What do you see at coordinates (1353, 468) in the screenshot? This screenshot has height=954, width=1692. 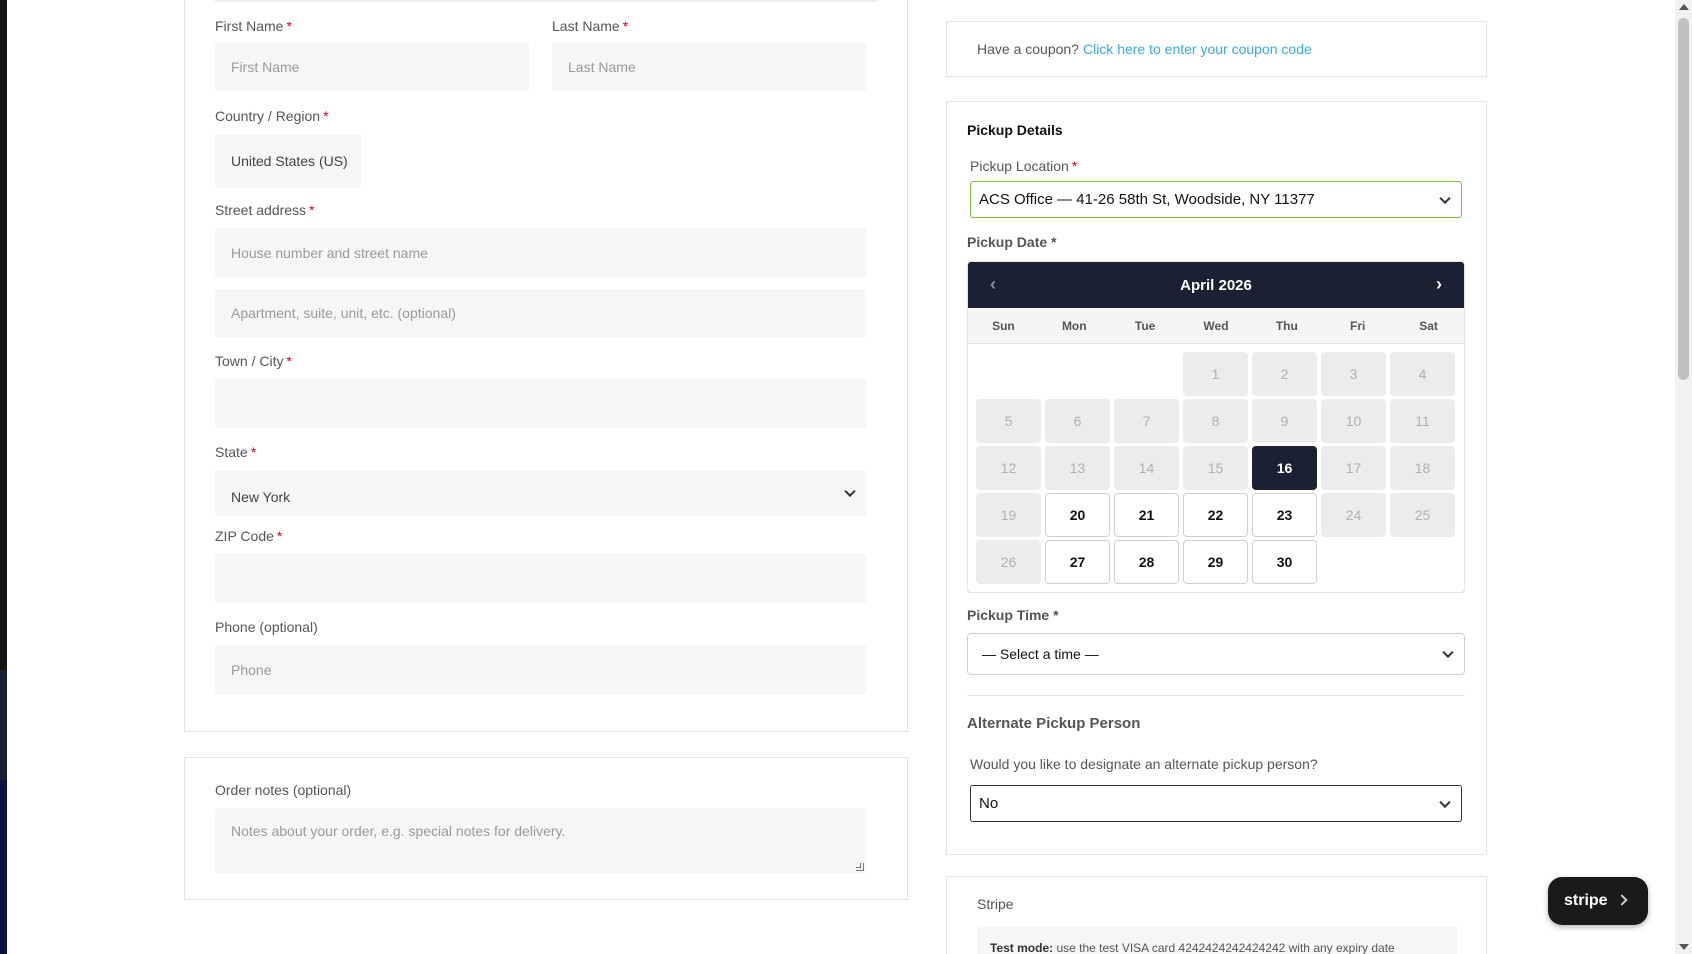 I see `calendar-day: 17` at bounding box center [1353, 468].